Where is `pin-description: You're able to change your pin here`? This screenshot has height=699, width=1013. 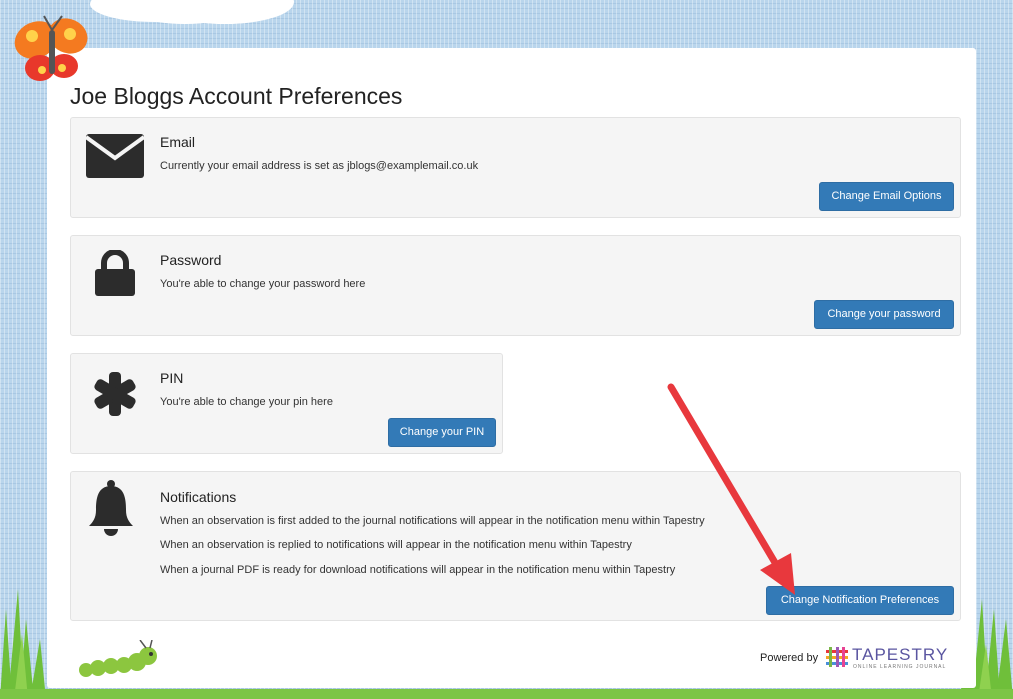
pin-description: You're able to change your pin here is located at coordinates (246, 402).